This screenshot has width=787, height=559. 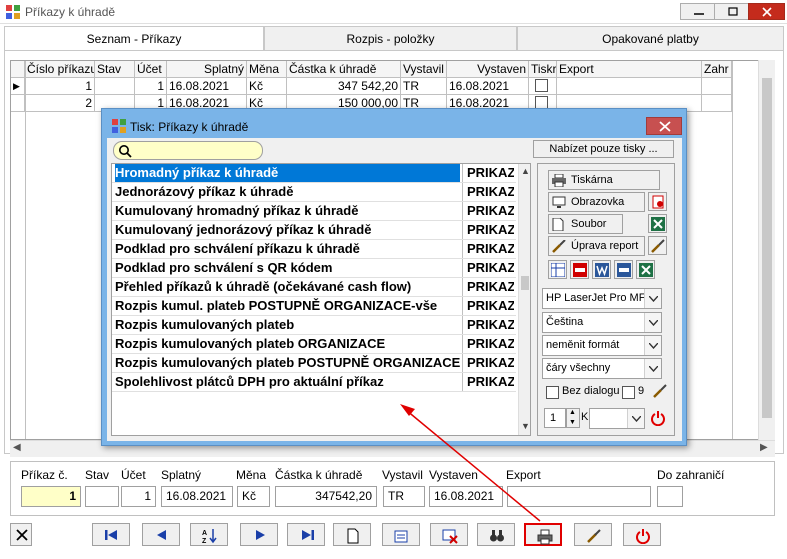 I want to click on edit-report-extra-button, so click(x=657, y=245).